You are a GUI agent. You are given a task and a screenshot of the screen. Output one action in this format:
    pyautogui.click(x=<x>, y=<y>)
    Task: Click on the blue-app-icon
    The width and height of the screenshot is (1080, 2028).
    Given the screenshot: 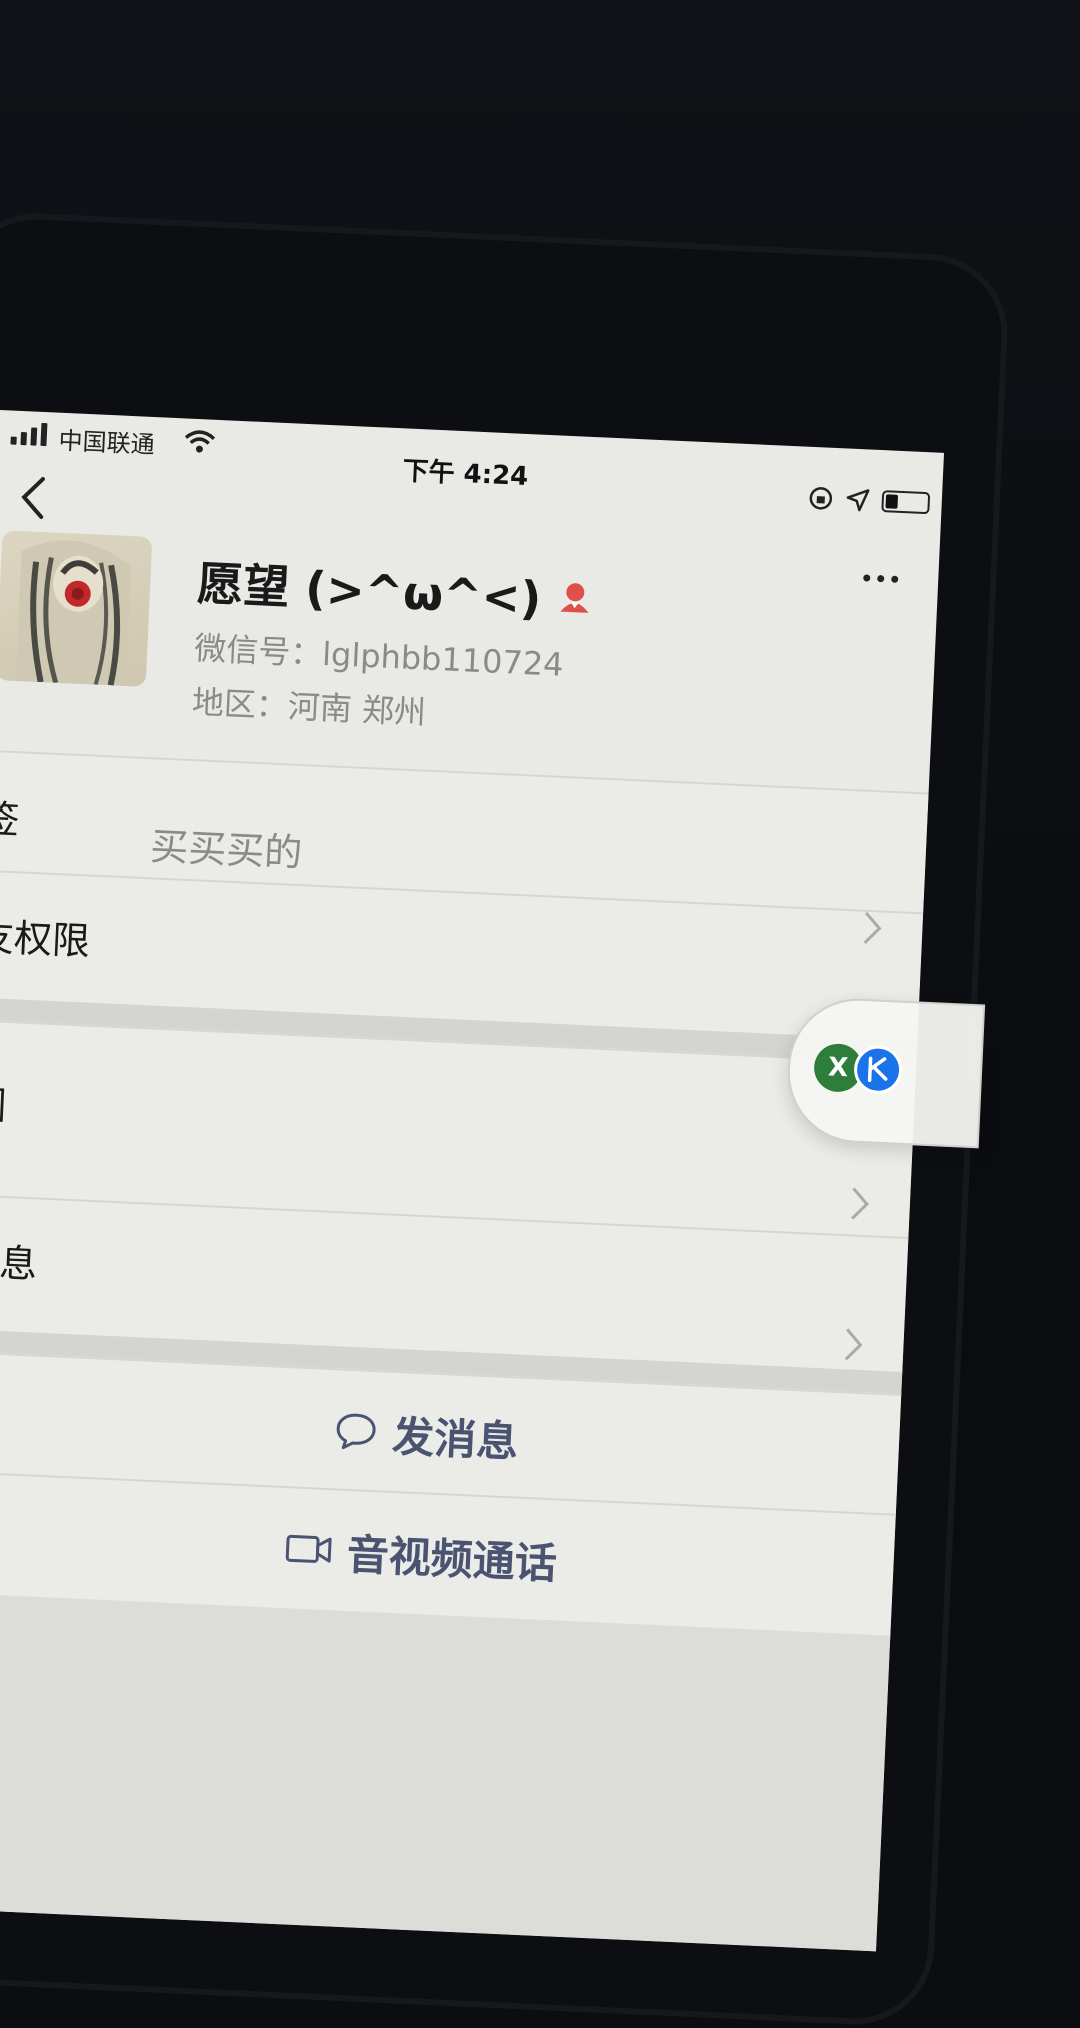 What is the action you would take?
    pyautogui.click(x=878, y=1069)
    